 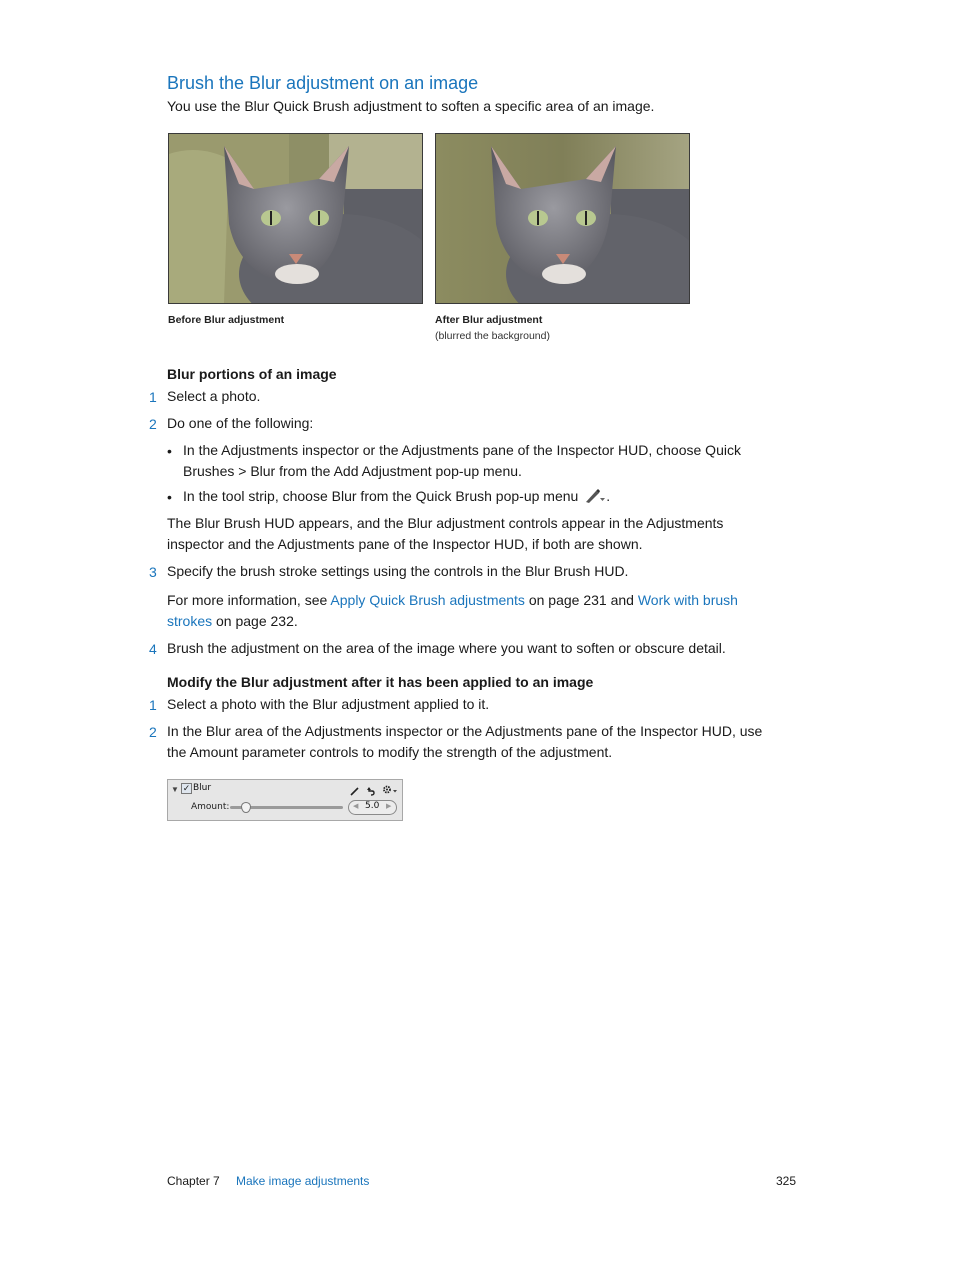 I want to click on more-info-prefix: For more information, see, so click(x=249, y=600).